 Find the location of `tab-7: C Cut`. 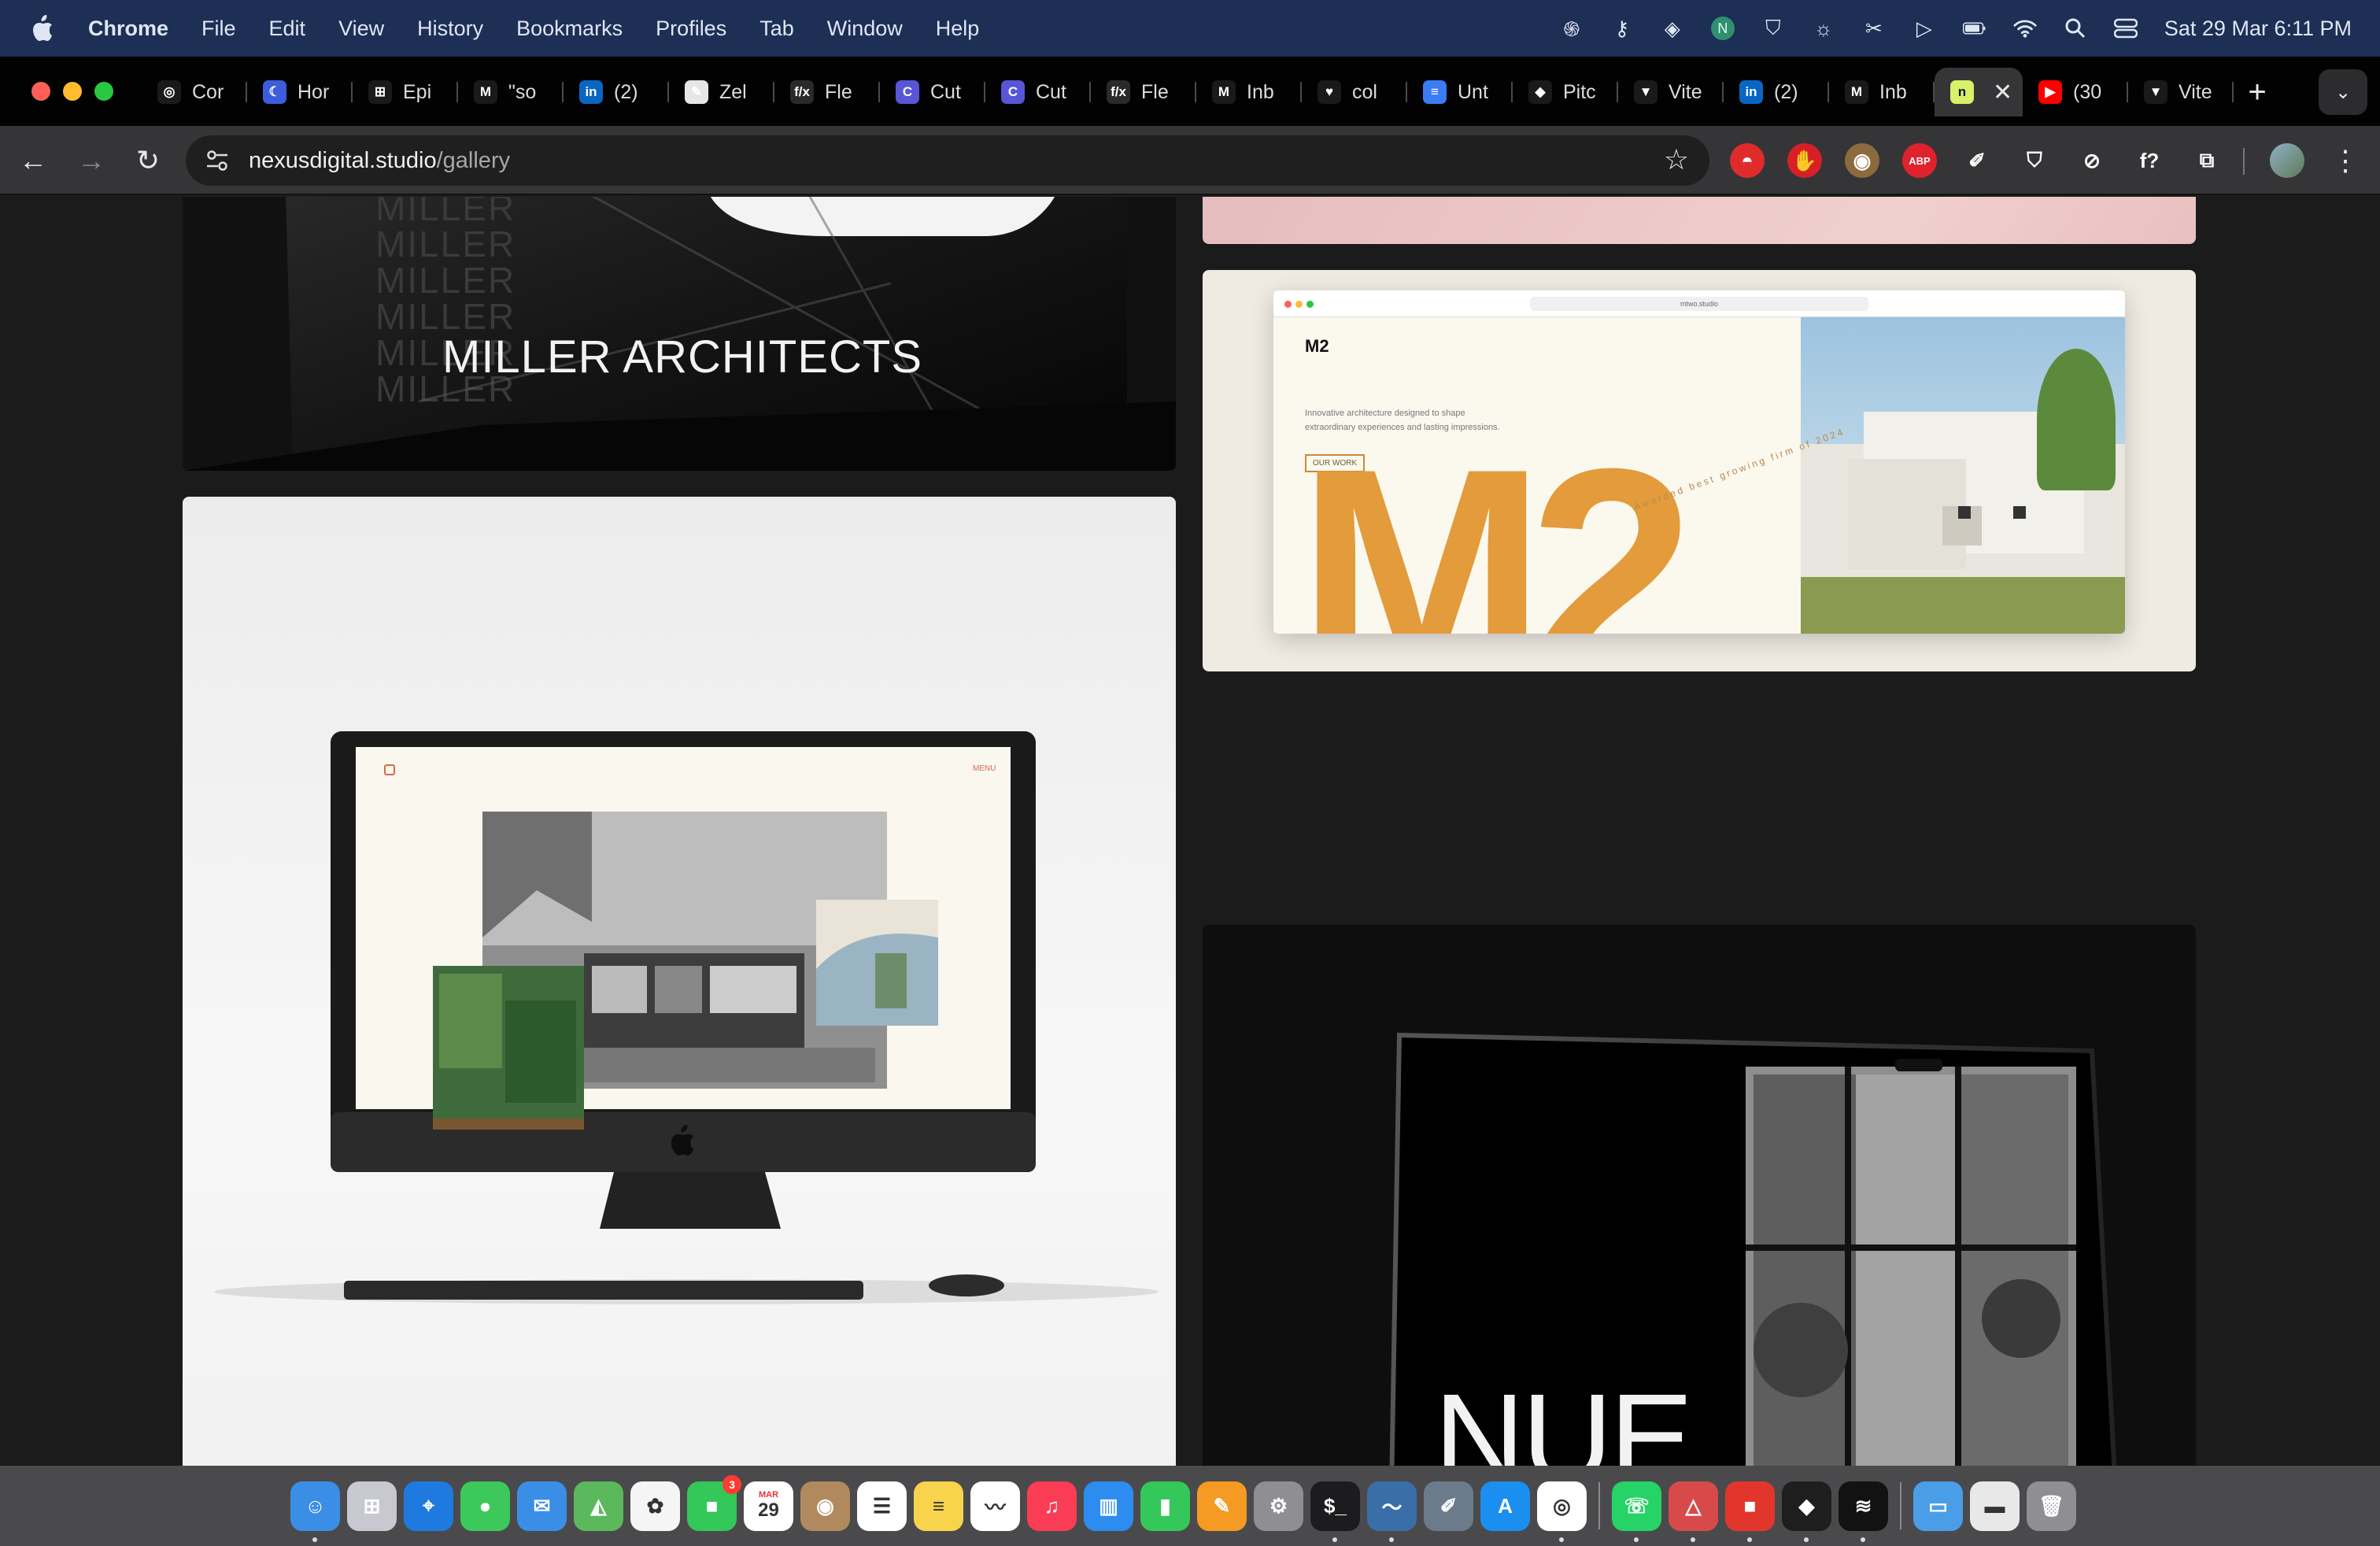

tab-7: C Cut is located at coordinates (932, 93).